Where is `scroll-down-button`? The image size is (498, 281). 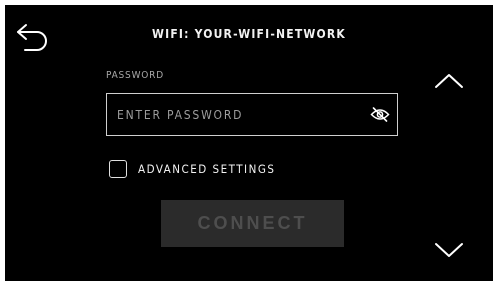 scroll-down-button is located at coordinates (449, 250).